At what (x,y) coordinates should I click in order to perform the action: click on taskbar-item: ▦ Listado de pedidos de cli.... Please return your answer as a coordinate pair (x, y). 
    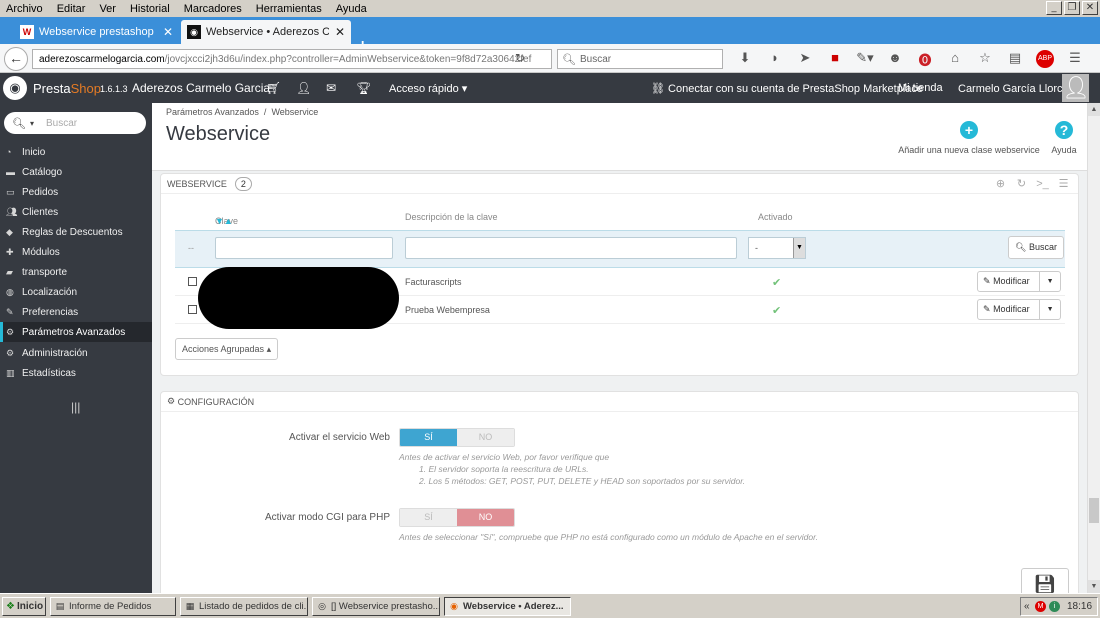
    Looking at the image, I should click on (244, 606).